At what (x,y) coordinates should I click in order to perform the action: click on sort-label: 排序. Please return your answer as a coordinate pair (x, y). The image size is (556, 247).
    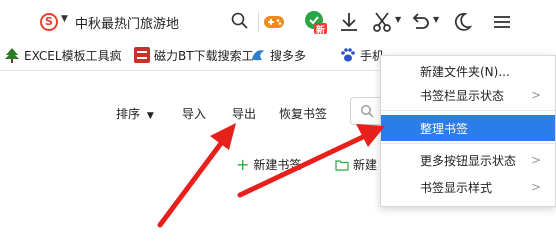
    Looking at the image, I should click on (128, 114).